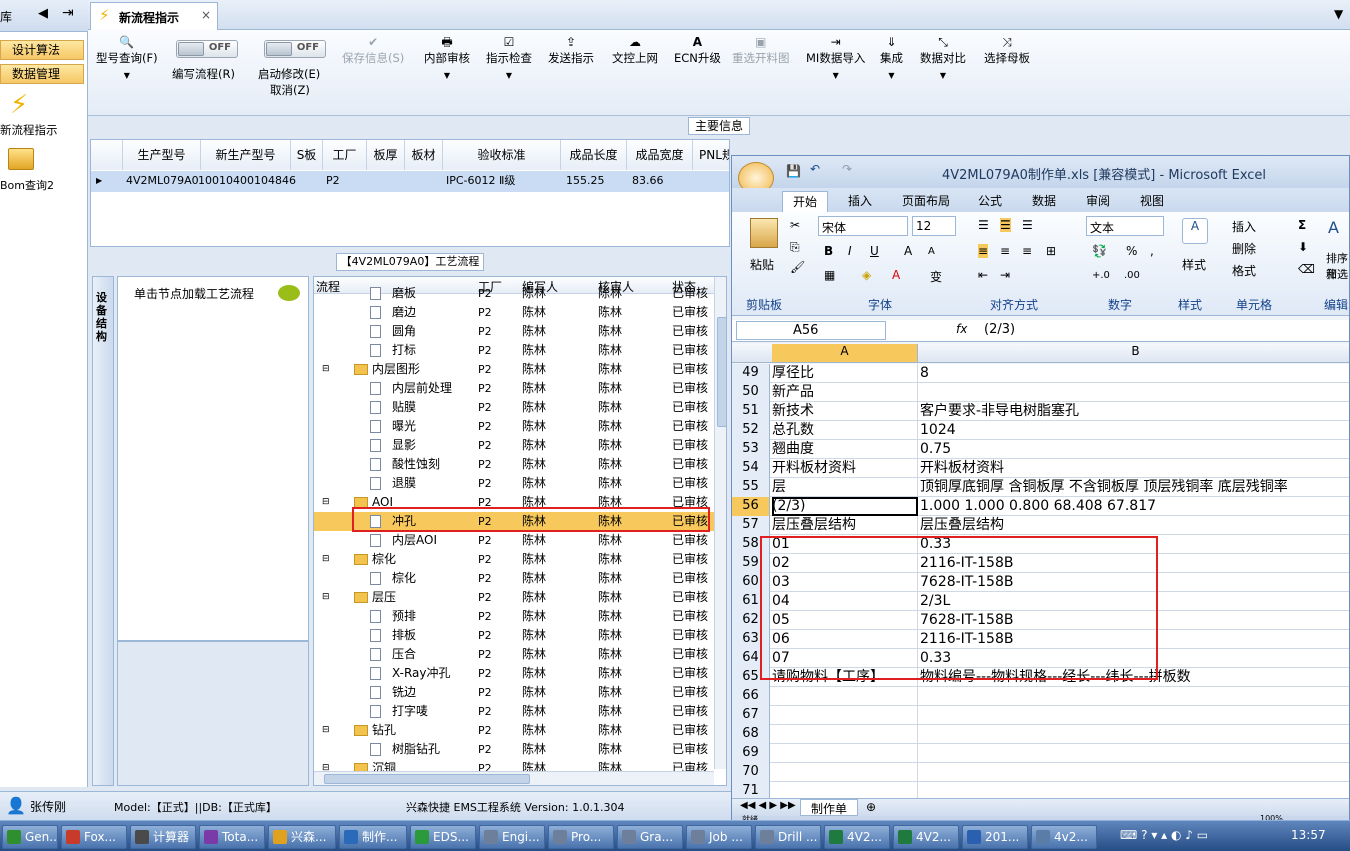  Describe the element at coordinates (943, 59) in the screenshot. I see `data-compare-button: ⤡ 数据对比 ▼` at that location.